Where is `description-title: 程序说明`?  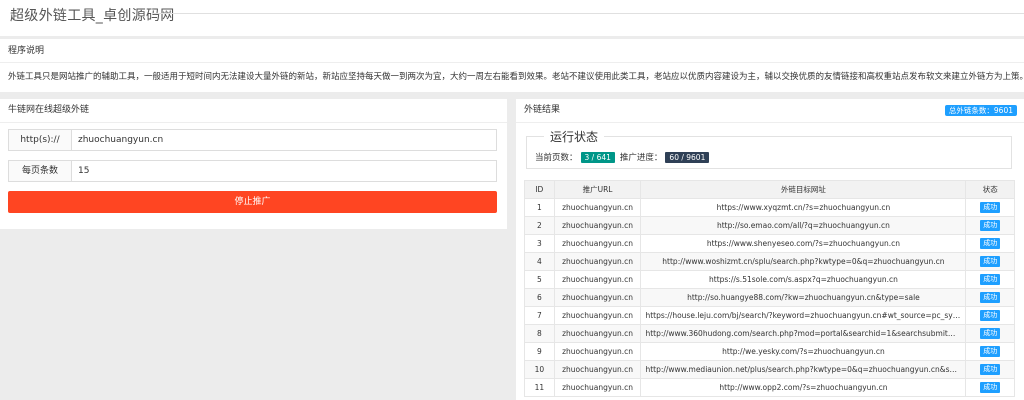
description-title: 程序说明 is located at coordinates (512, 51).